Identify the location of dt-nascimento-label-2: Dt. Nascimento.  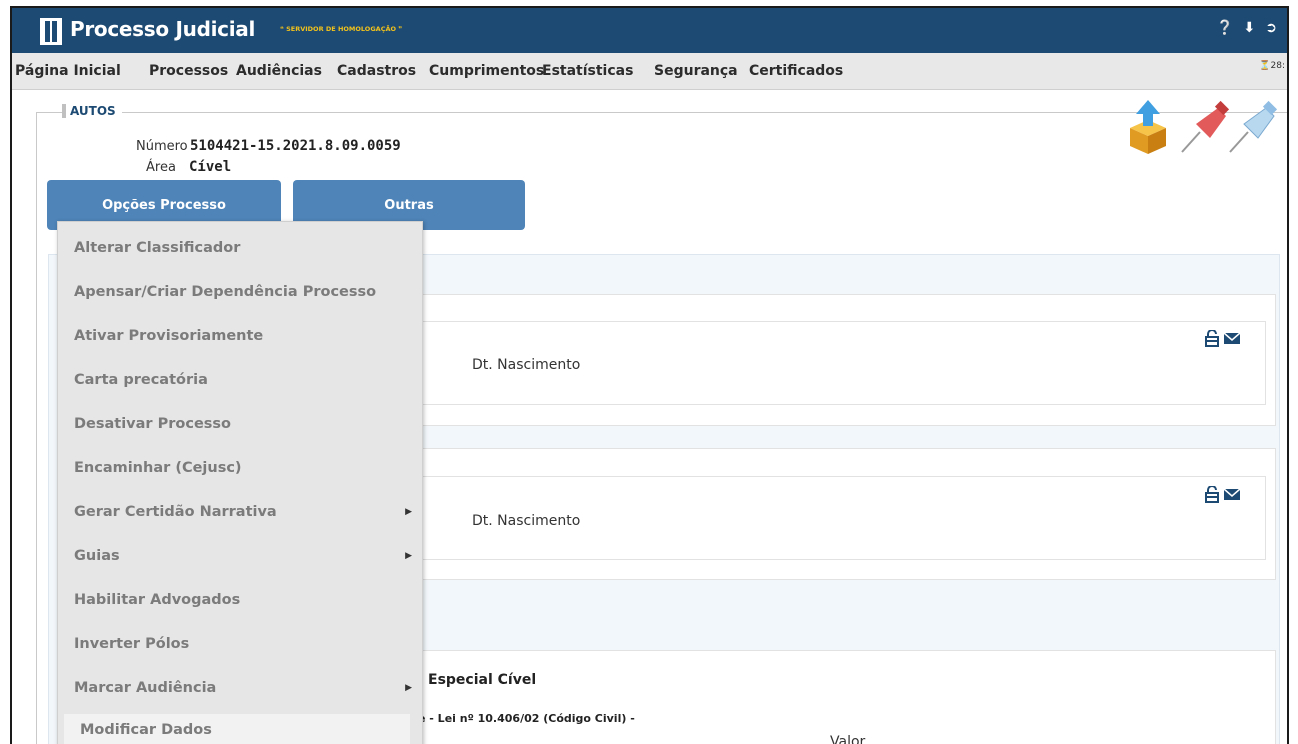
(526, 521).